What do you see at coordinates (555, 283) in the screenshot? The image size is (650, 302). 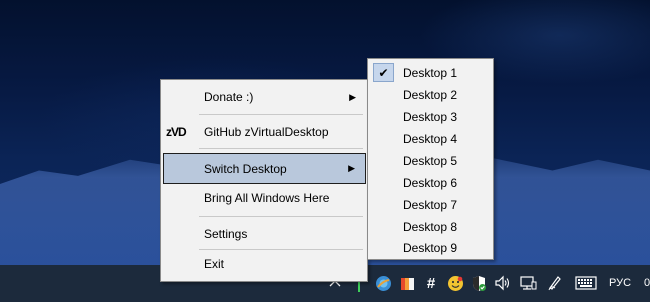 I see `pen-icon` at bounding box center [555, 283].